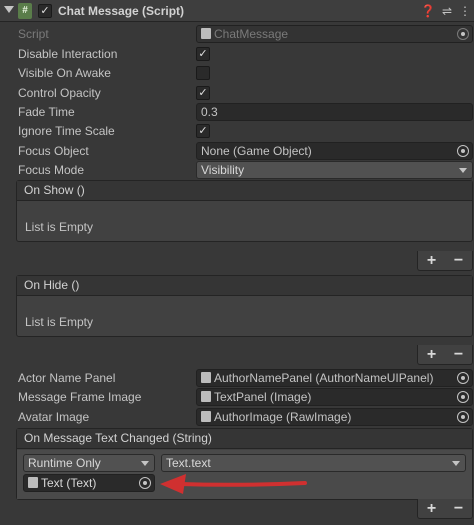 Image resolution: width=474 pixels, height=525 pixels. I want to click on fade-time-row: Fade Time 0.3, so click(237, 112).